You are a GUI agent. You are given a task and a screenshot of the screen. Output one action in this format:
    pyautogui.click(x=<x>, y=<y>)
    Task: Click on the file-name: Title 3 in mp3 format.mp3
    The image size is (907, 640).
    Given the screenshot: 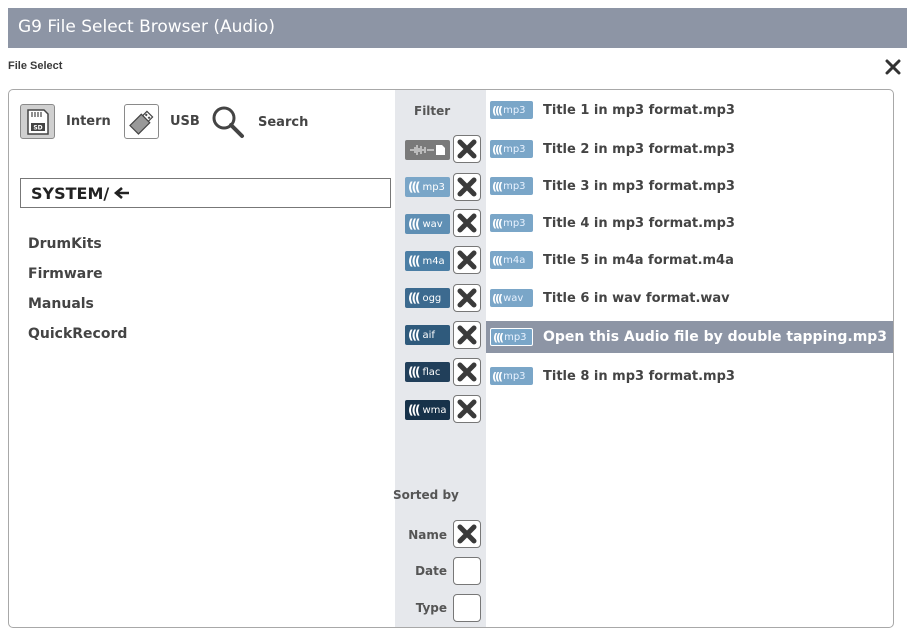 What is the action you would take?
    pyautogui.click(x=639, y=186)
    